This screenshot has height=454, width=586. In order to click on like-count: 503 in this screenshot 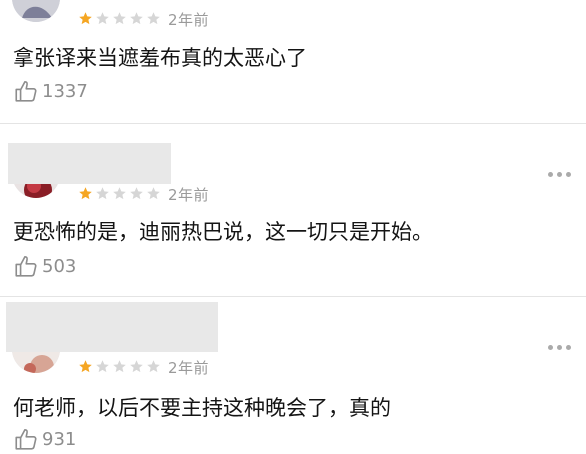, I will do `click(59, 266)`.